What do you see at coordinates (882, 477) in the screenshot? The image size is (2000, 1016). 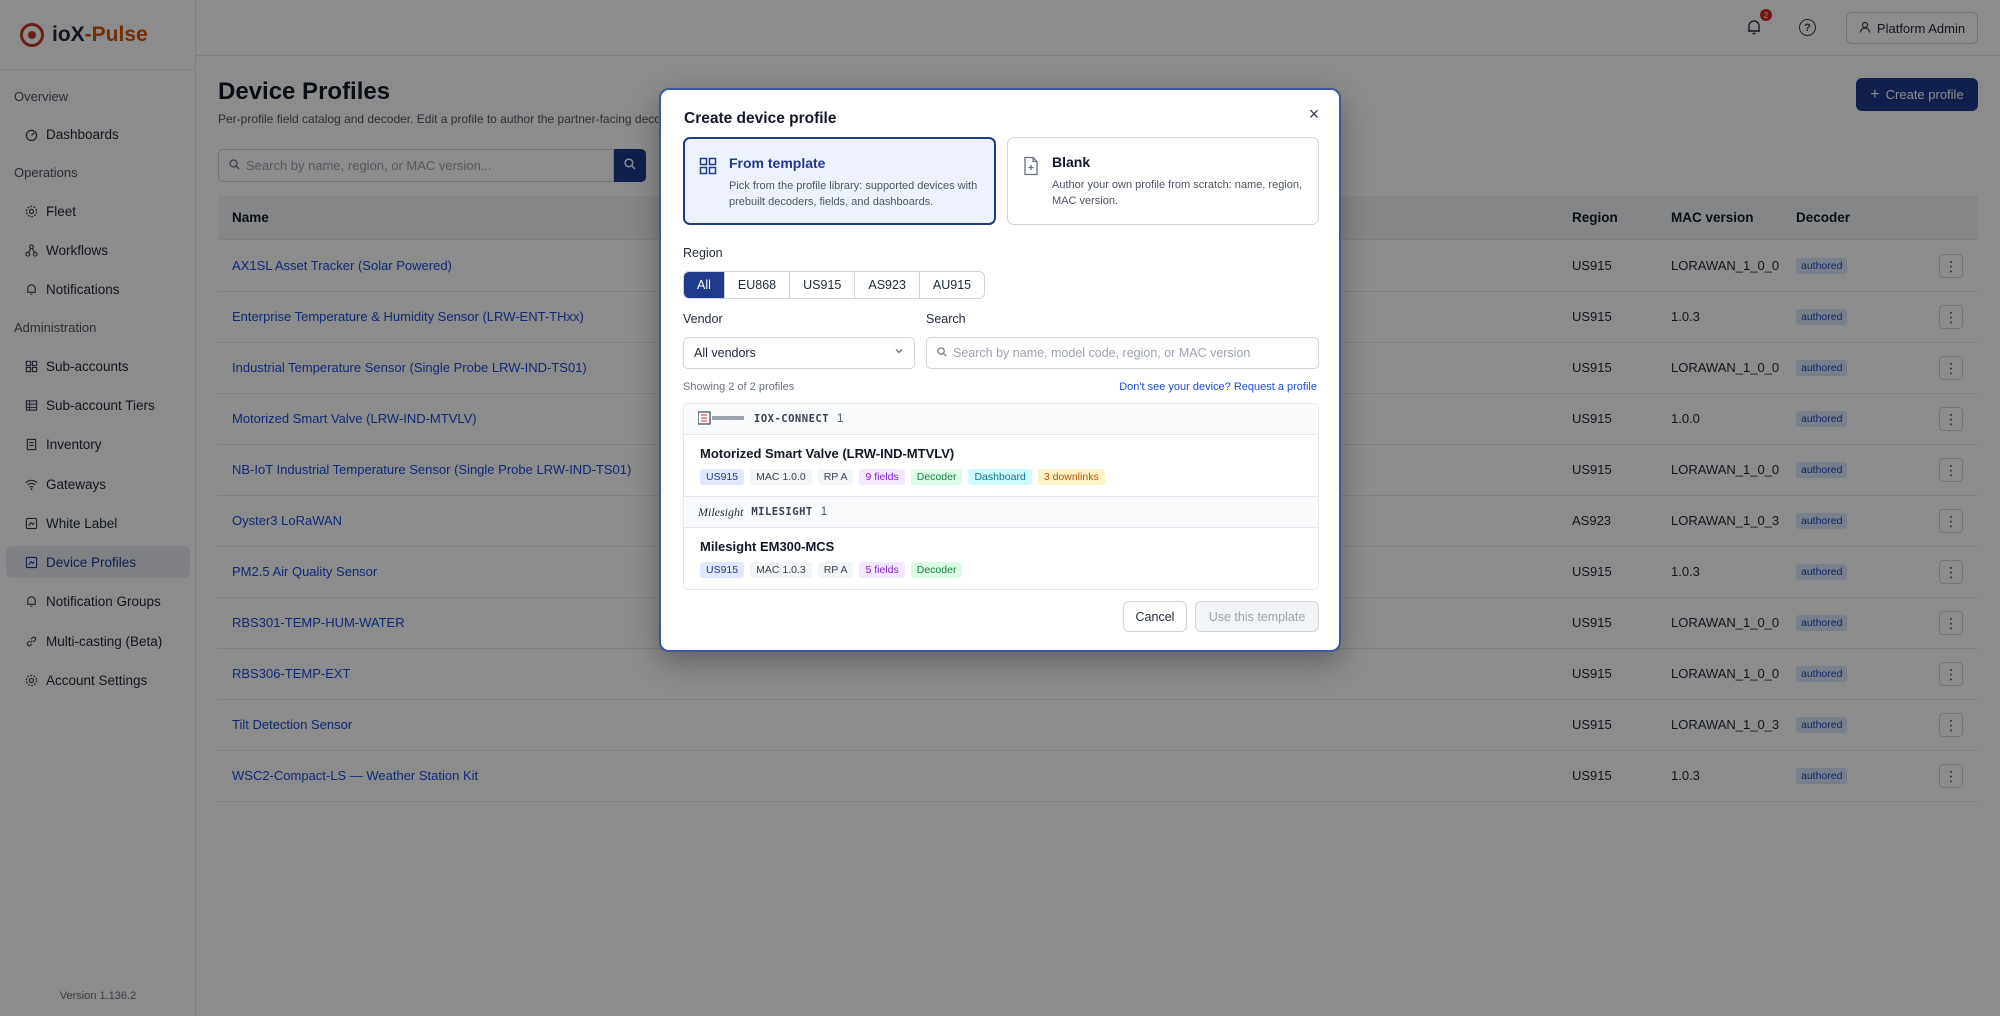 I see `fields-chip: 9 fields` at bounding box center [882, 477].